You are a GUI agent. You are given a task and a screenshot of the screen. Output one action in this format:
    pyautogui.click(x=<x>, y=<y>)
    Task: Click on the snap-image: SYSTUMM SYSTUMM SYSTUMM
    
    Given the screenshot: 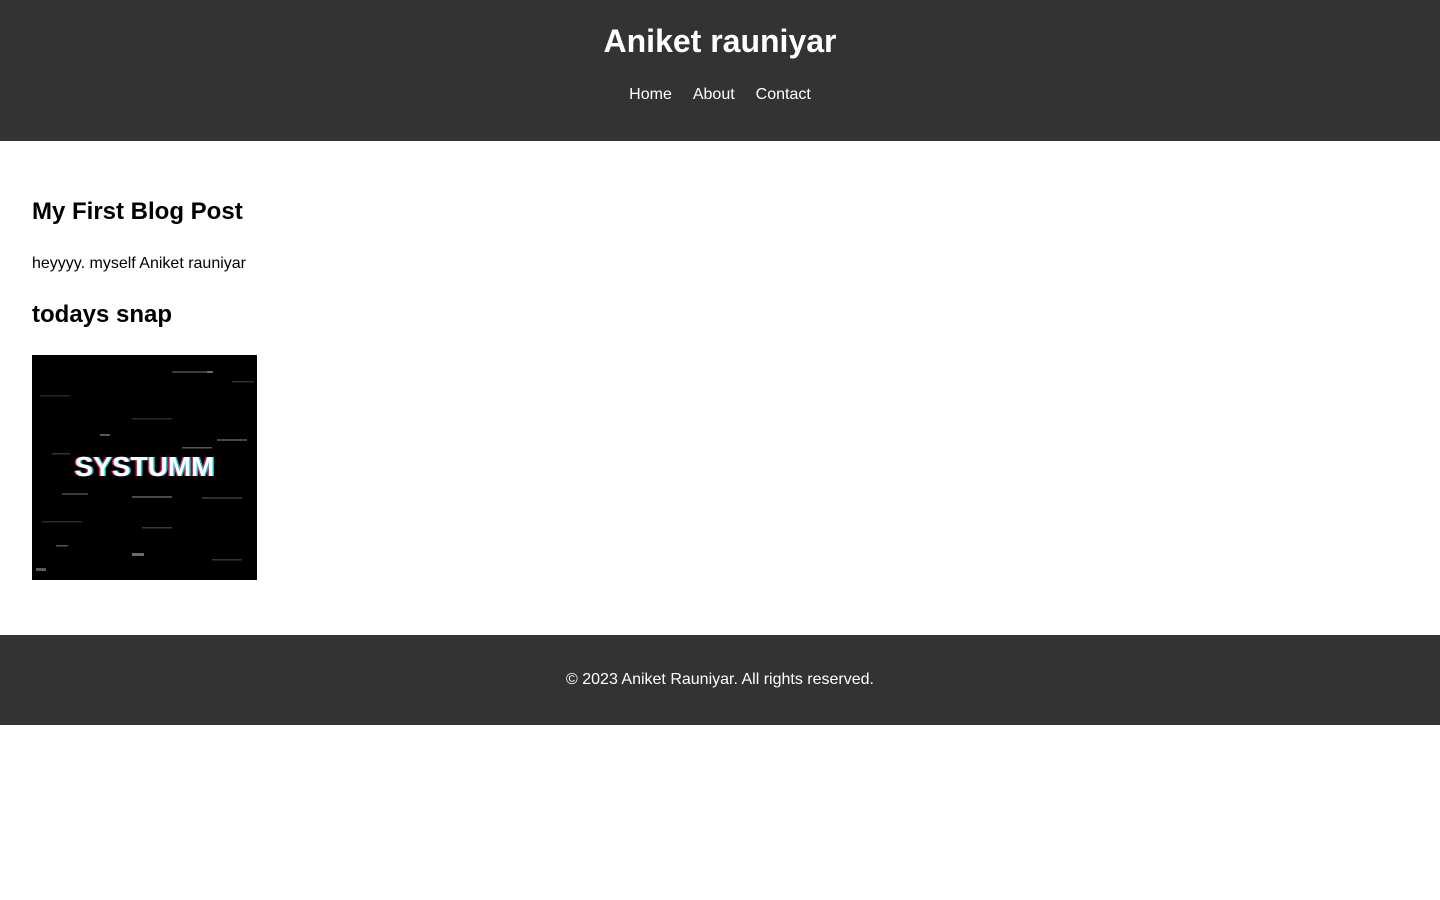 What is the action you would take?
    pyautogui.click(x=144, y=467)
    